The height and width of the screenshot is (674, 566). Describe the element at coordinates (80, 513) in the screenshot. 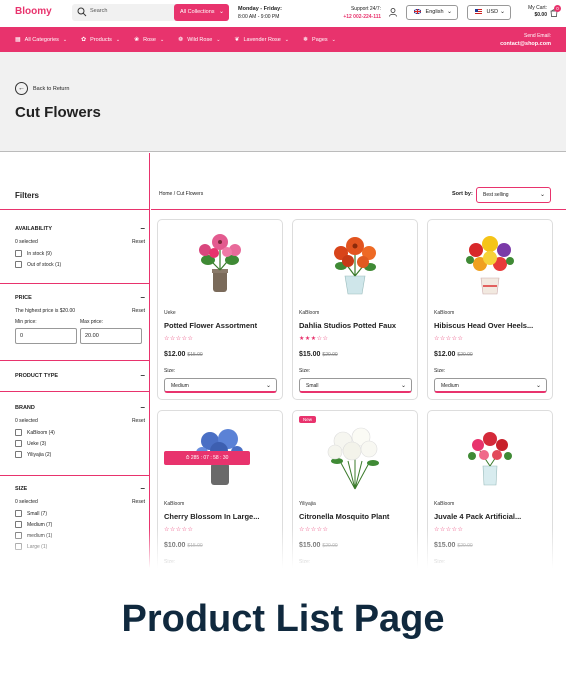

I see `filter-option: Small (7)` at that location.